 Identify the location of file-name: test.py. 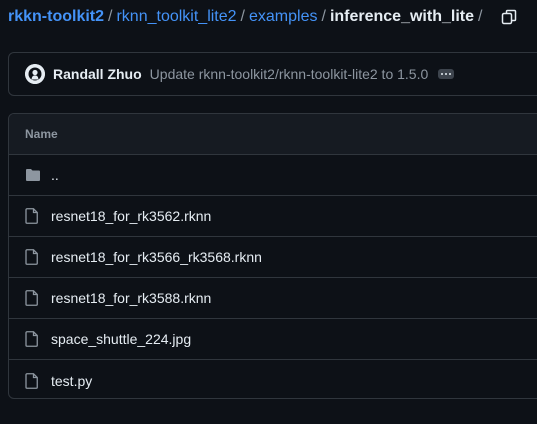
(71, 381).